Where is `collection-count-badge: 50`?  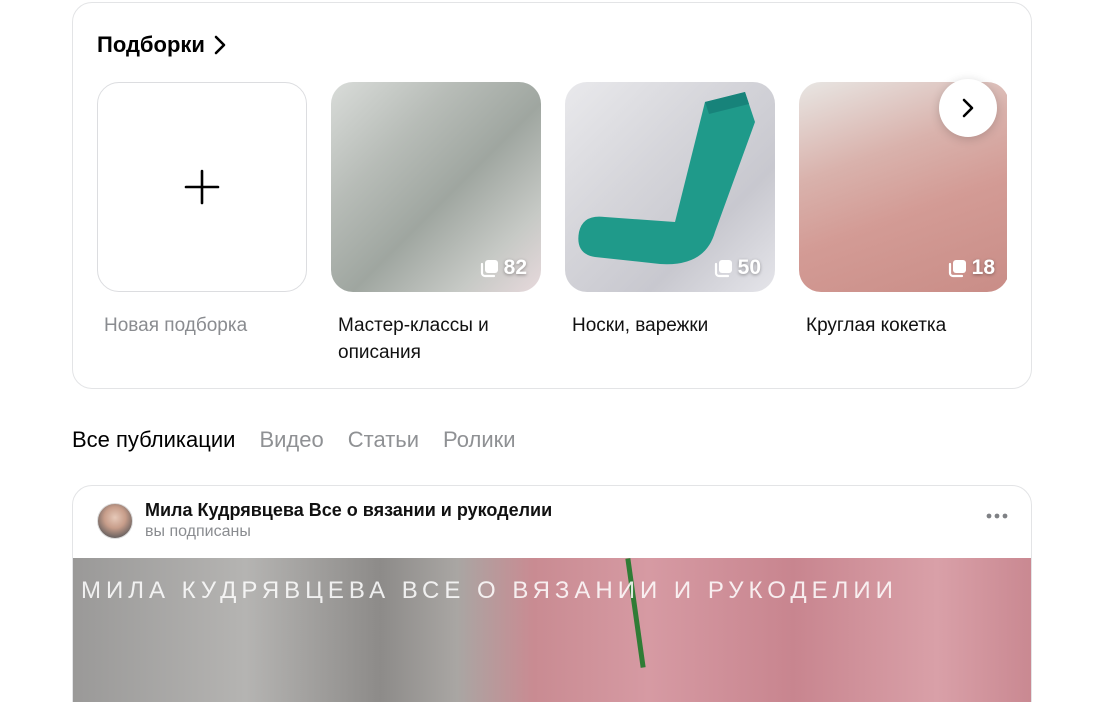
collection-count-badge: 50 is located at coordinates (737, 268).